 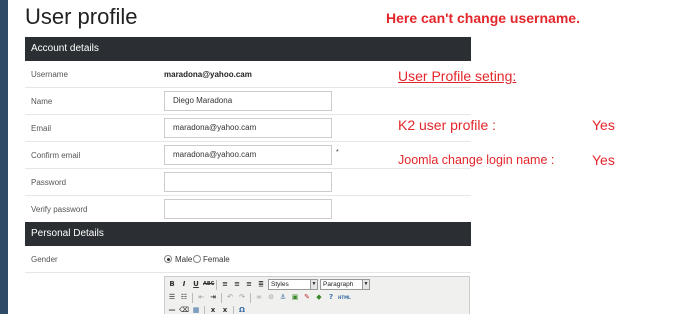 I want to click on password-row: Password, so click(x=248, y=182).